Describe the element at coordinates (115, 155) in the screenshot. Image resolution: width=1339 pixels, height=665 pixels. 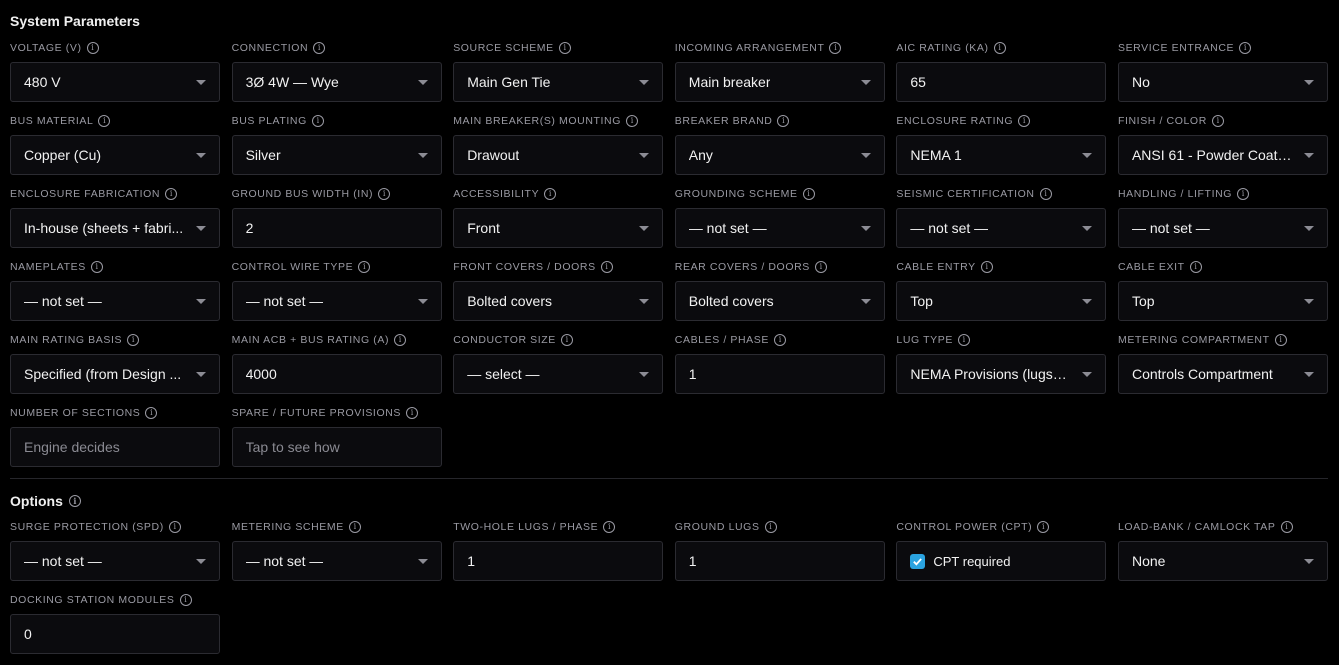
I see `bus-material-select: Copper (Cu)` at that location.